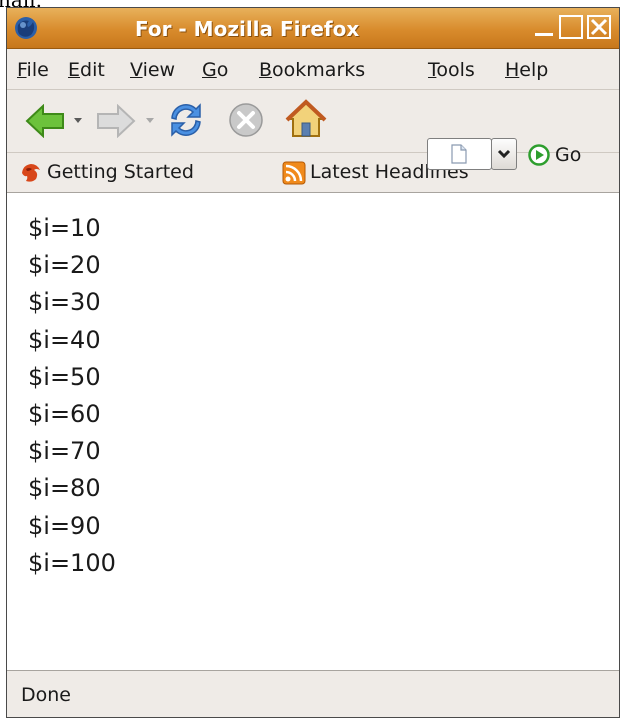  I want to click on menu-bookmarks: Bookmarks, so click(312, 70).